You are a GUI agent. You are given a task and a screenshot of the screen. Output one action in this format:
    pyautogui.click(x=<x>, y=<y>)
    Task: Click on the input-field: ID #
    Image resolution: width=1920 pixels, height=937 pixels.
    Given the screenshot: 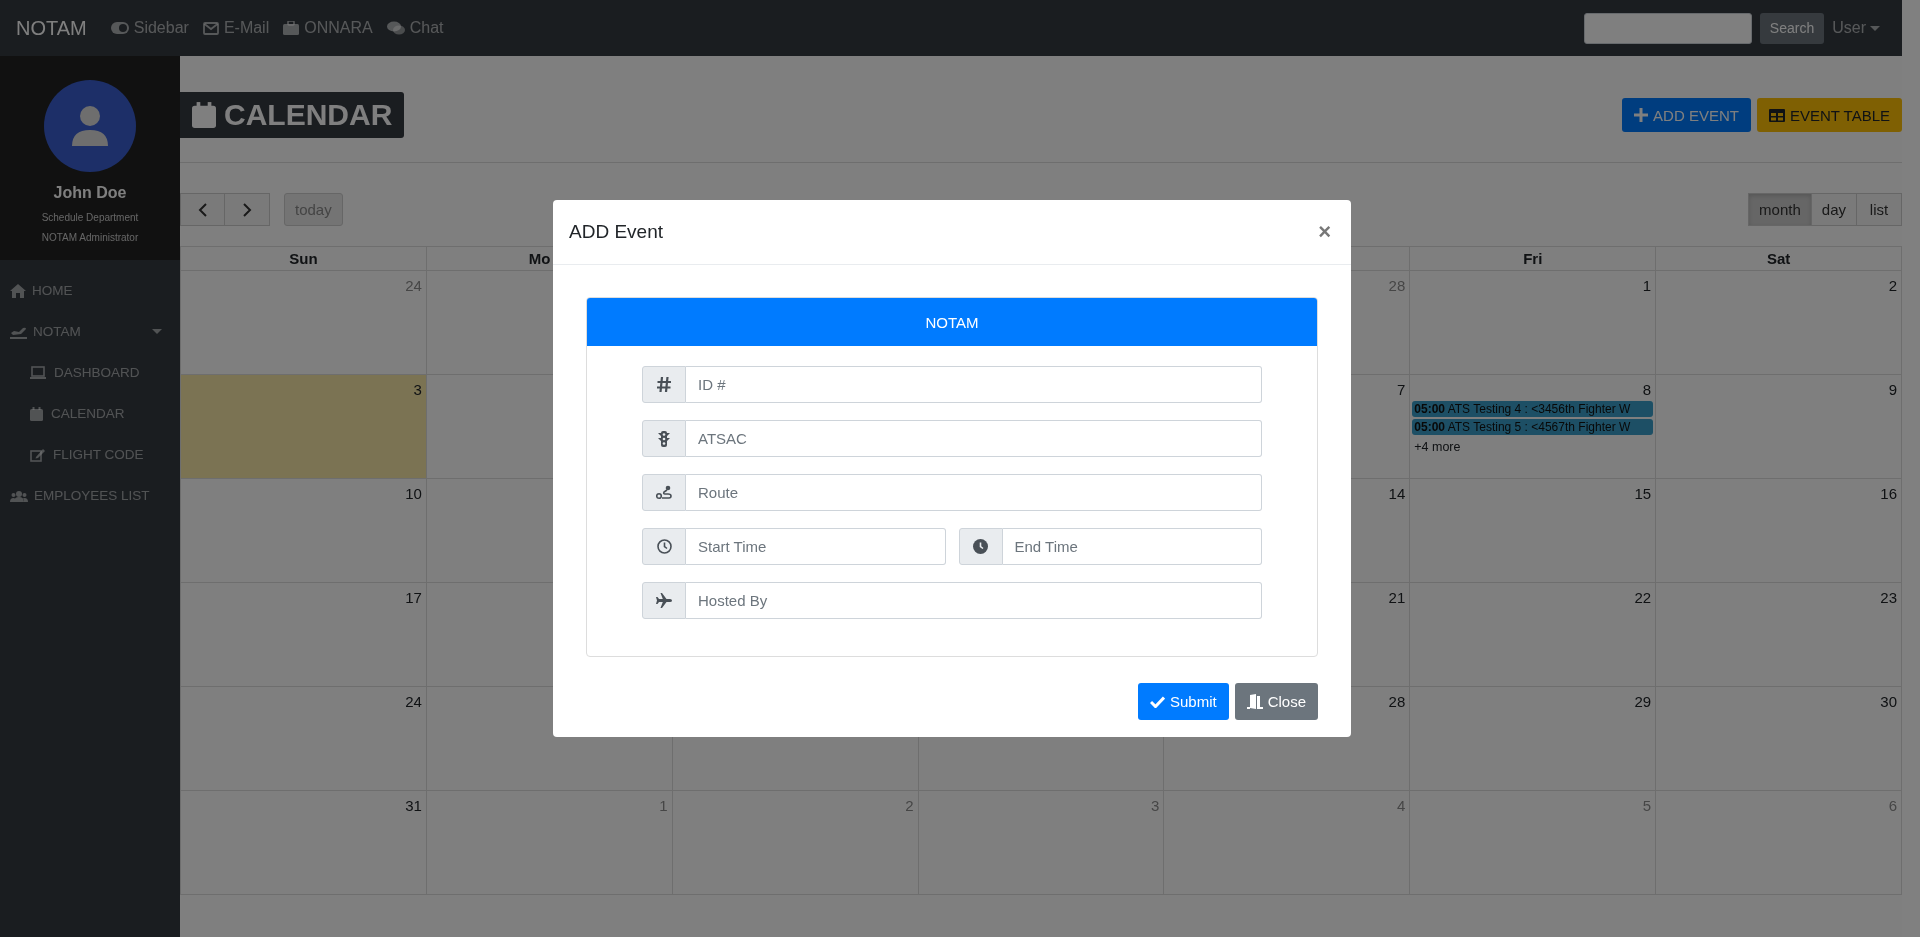 What is the action you would take?
    pyautogui.click(x=974, y=384)
    